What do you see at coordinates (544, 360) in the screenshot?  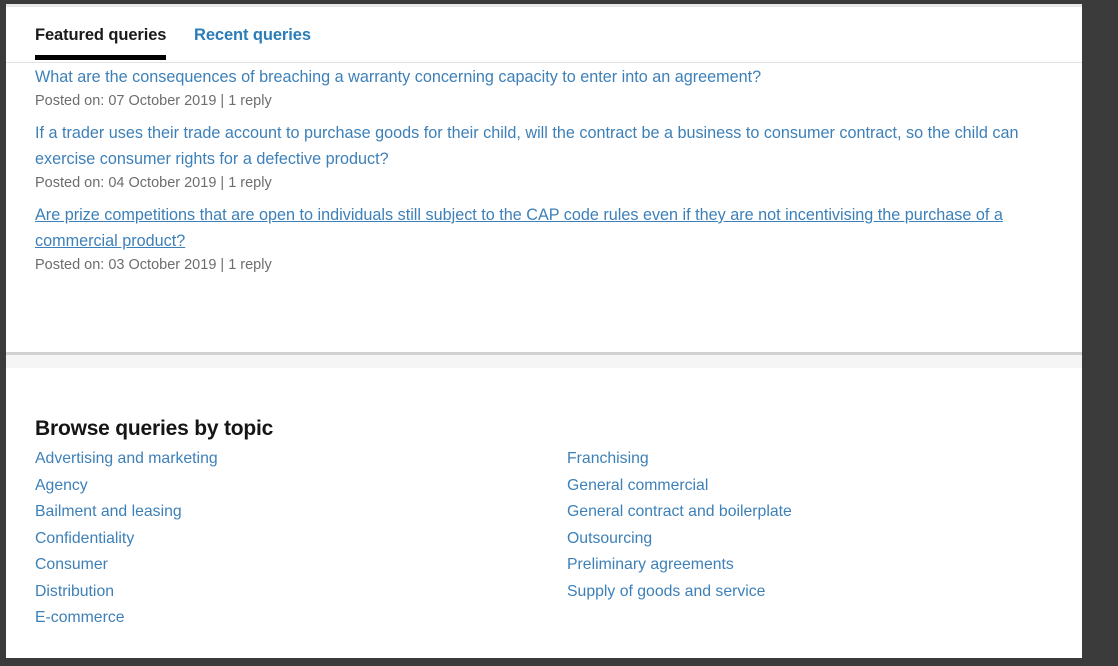 I see `section-divider` at bounding box center [544, 360].